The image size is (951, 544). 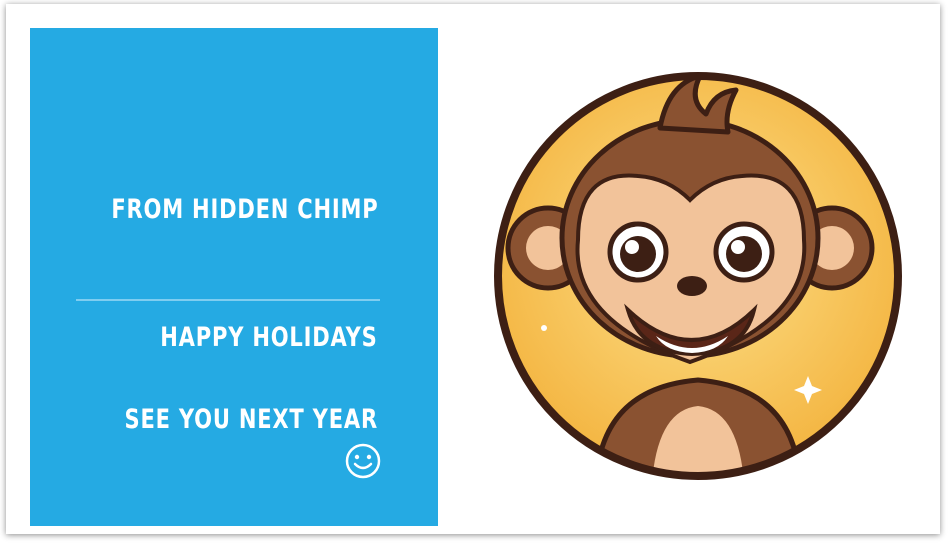 I want to click on divider-line, so click(x=228, y=300).